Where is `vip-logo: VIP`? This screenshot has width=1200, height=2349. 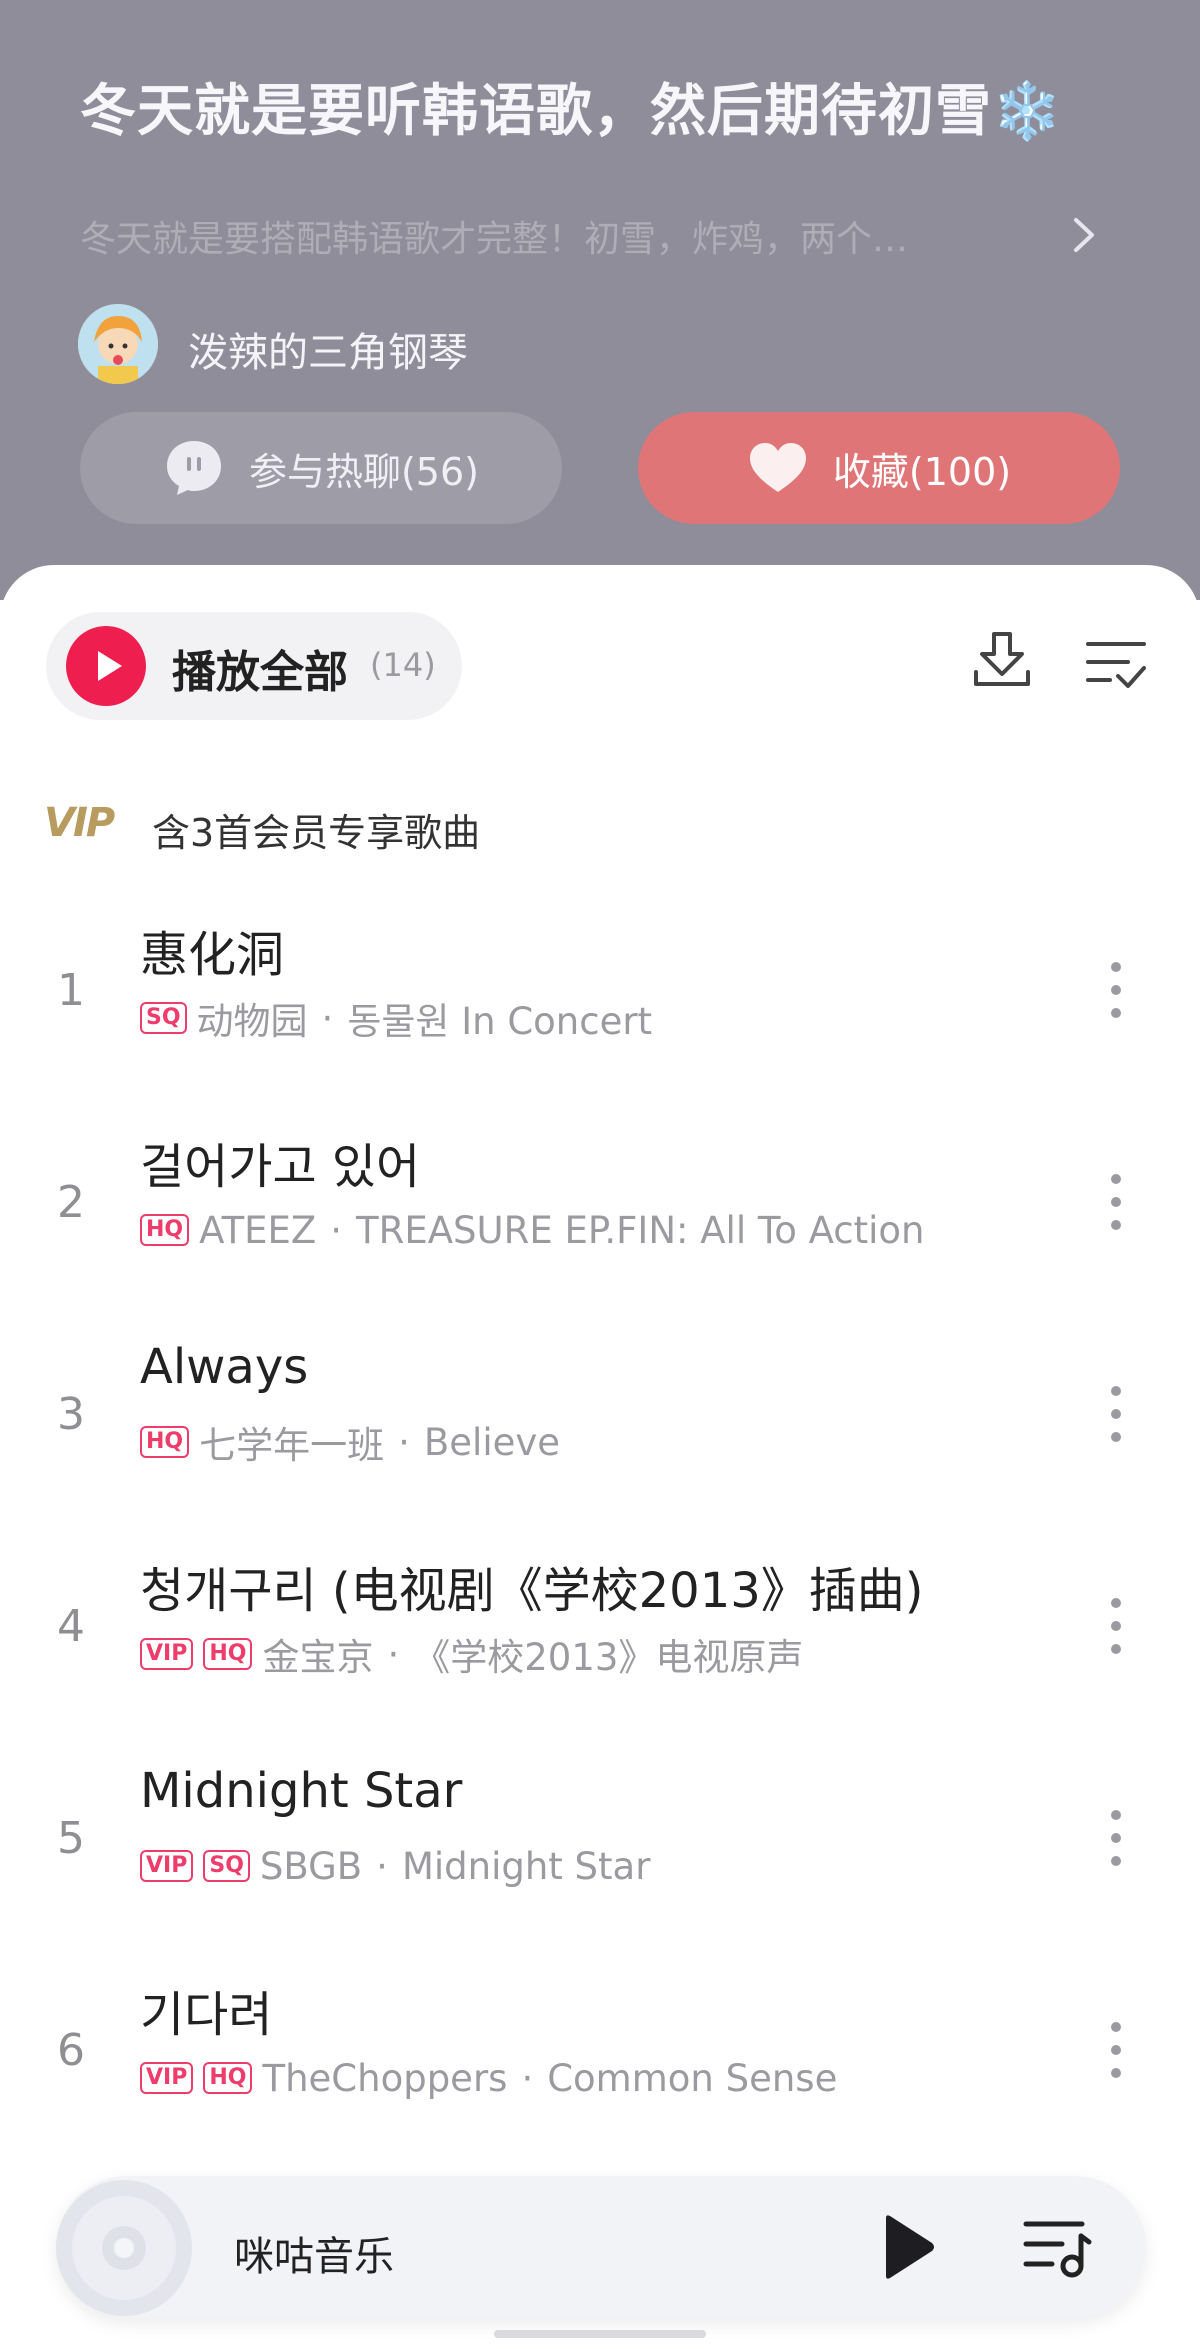 vip-logo: VIP is located at coordinates (79, 823).